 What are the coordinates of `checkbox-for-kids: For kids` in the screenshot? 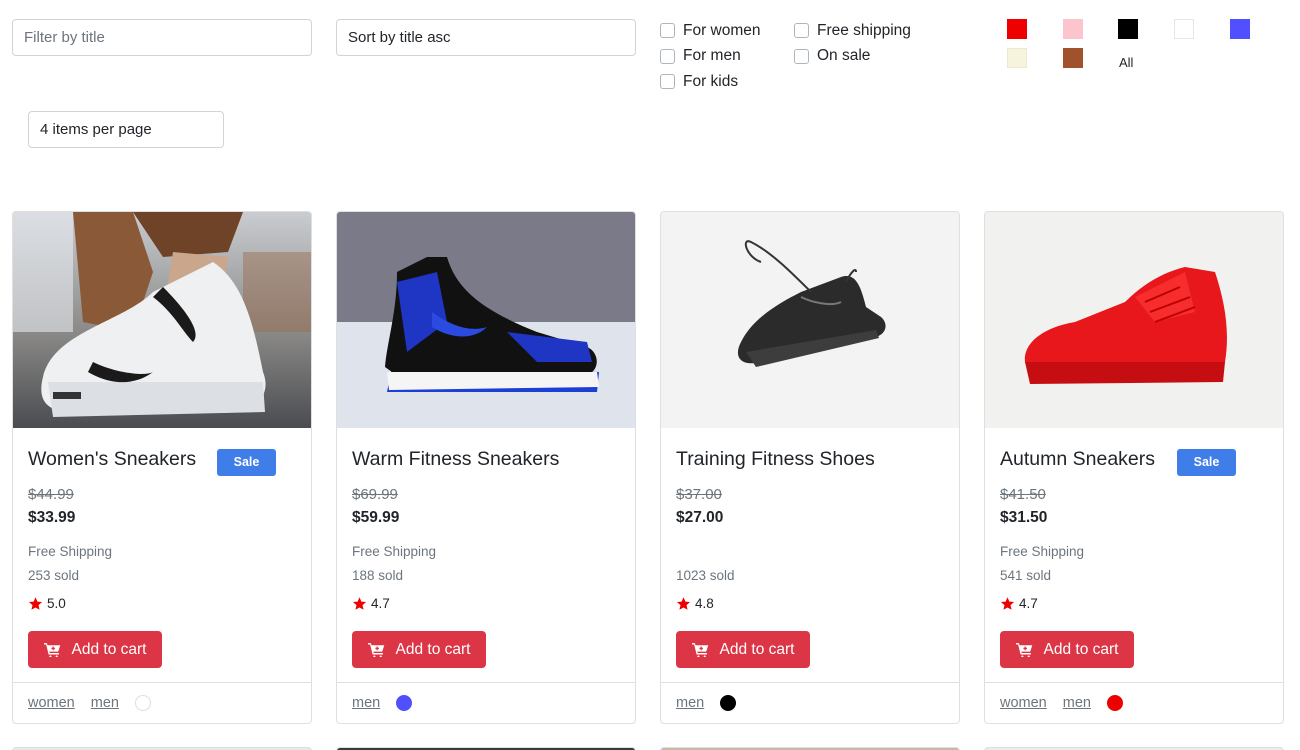 It's located at (710, 82).